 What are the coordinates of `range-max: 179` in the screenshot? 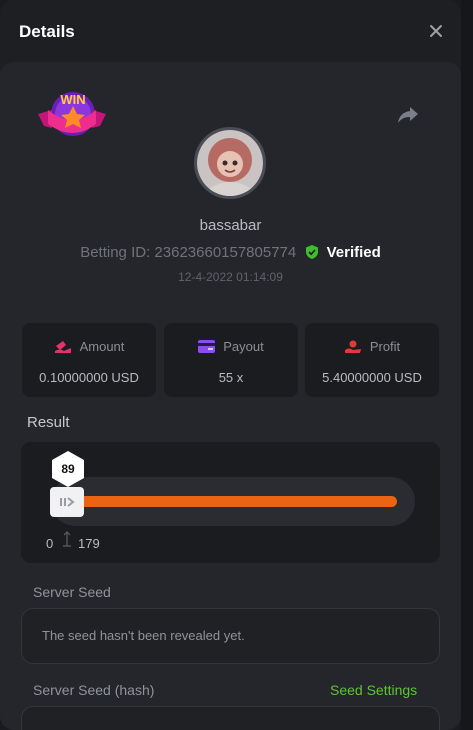 It's located at (89, 543).